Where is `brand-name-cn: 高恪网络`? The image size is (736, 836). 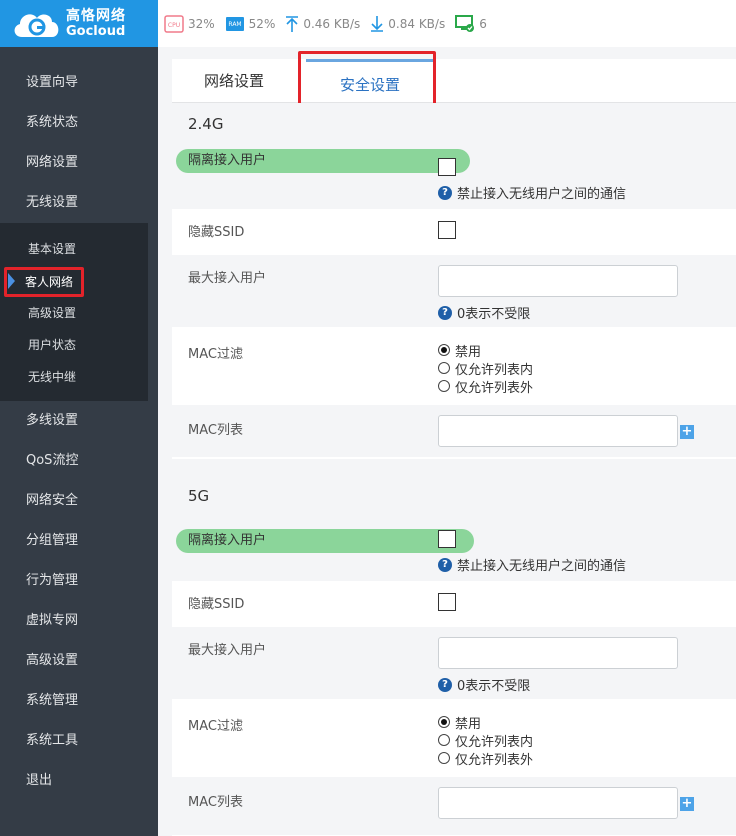
brand-name-cn: 高恪网络 is located at coordinates (96, 15).